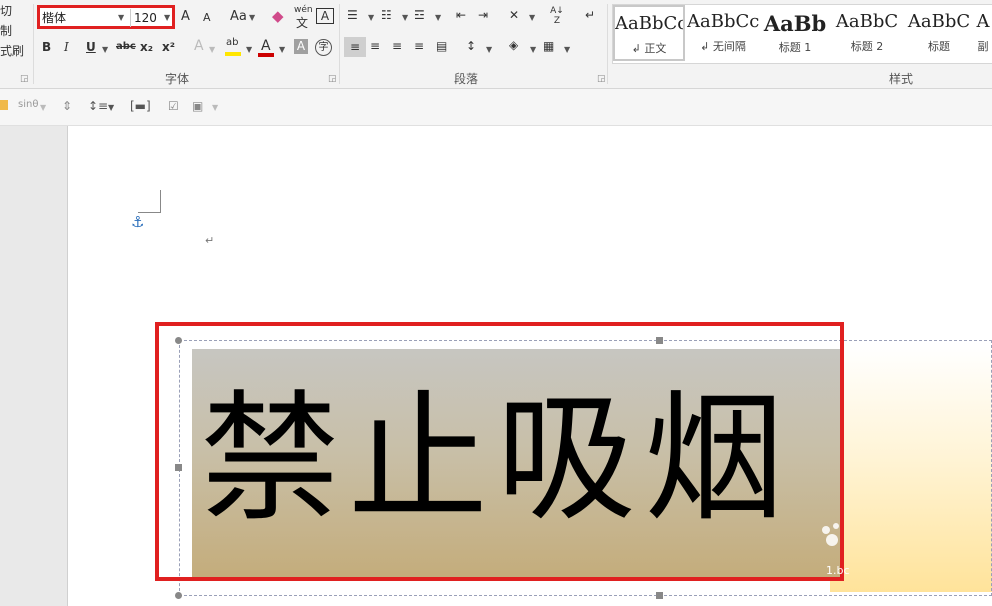 This screenshot has height=606, width=992. I want to click on paragraph-mark: ↵, so click(210, 240).